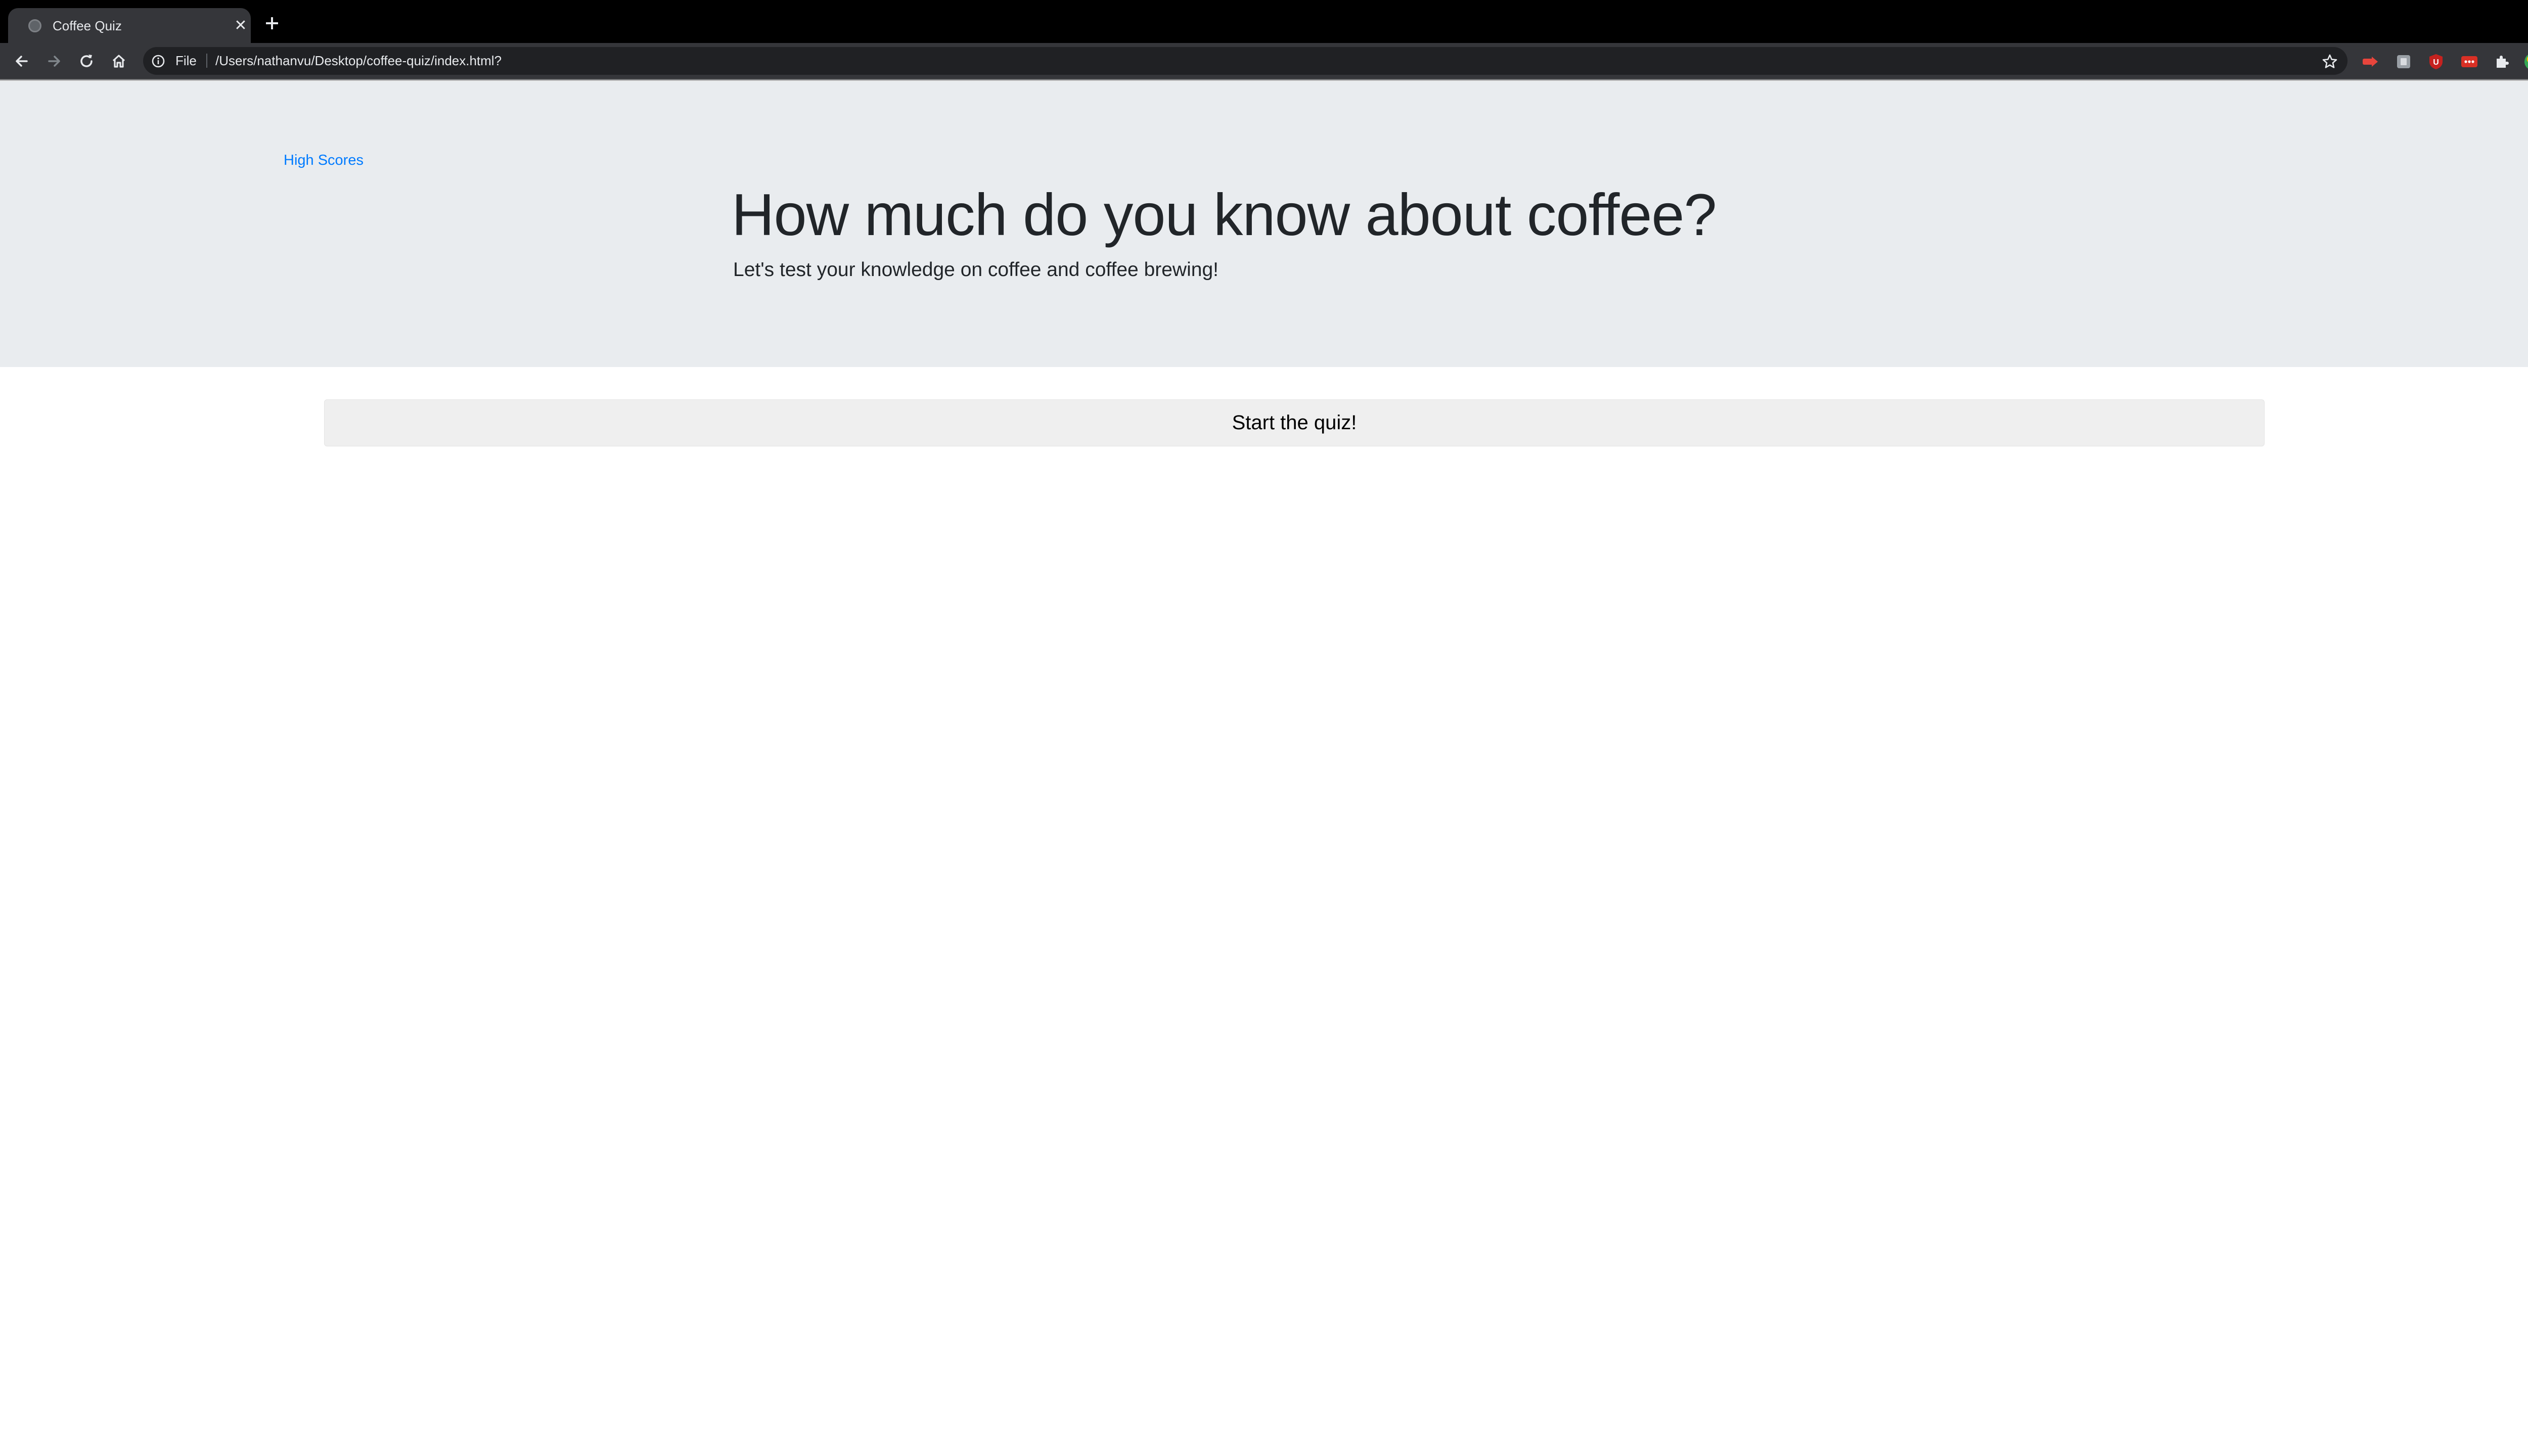 This screenshot has height=1456, width=2528. I want to click on svg-text: U, so click(2436, 62).